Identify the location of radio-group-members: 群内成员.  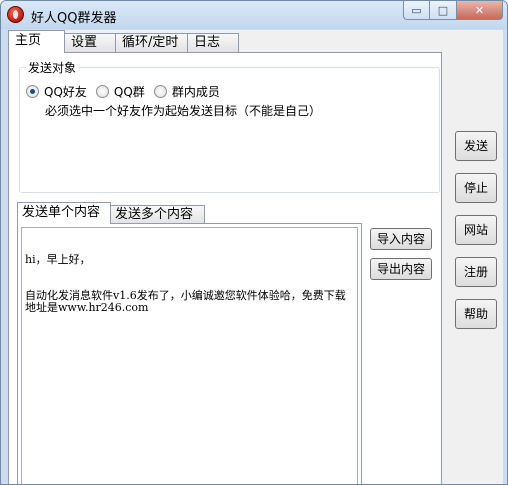
(186, 91).